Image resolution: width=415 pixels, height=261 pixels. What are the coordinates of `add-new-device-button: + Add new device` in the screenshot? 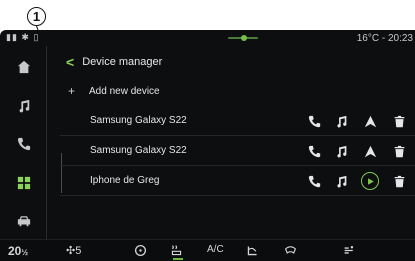 It's located at (114, 91).